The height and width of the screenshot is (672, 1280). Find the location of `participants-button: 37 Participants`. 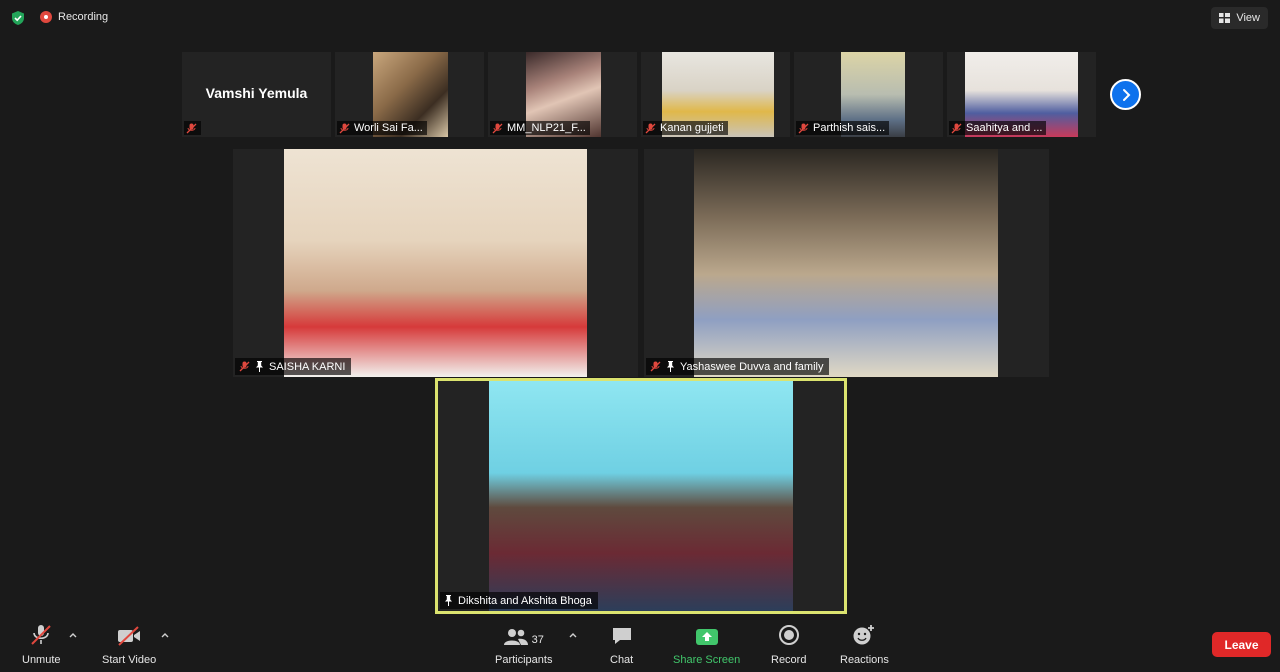

participants-button: 37 Participants is located at coordinates (523, 645).